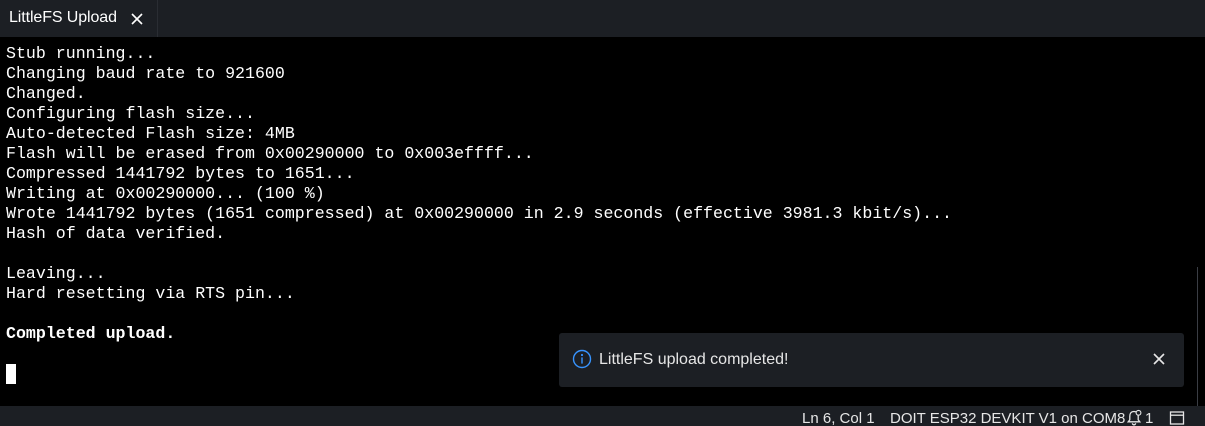 Image resolution: width=1205 pixels, height=426 pixels. Describe the element at coordinates (1177, 417) in the screenshot. I see `panel-icon` at that location.